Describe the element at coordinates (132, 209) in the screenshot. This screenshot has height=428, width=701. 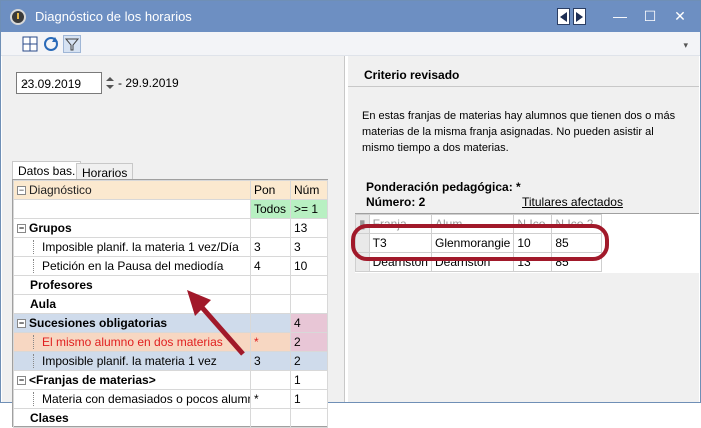
I see `filter-cell-empty` at that location.